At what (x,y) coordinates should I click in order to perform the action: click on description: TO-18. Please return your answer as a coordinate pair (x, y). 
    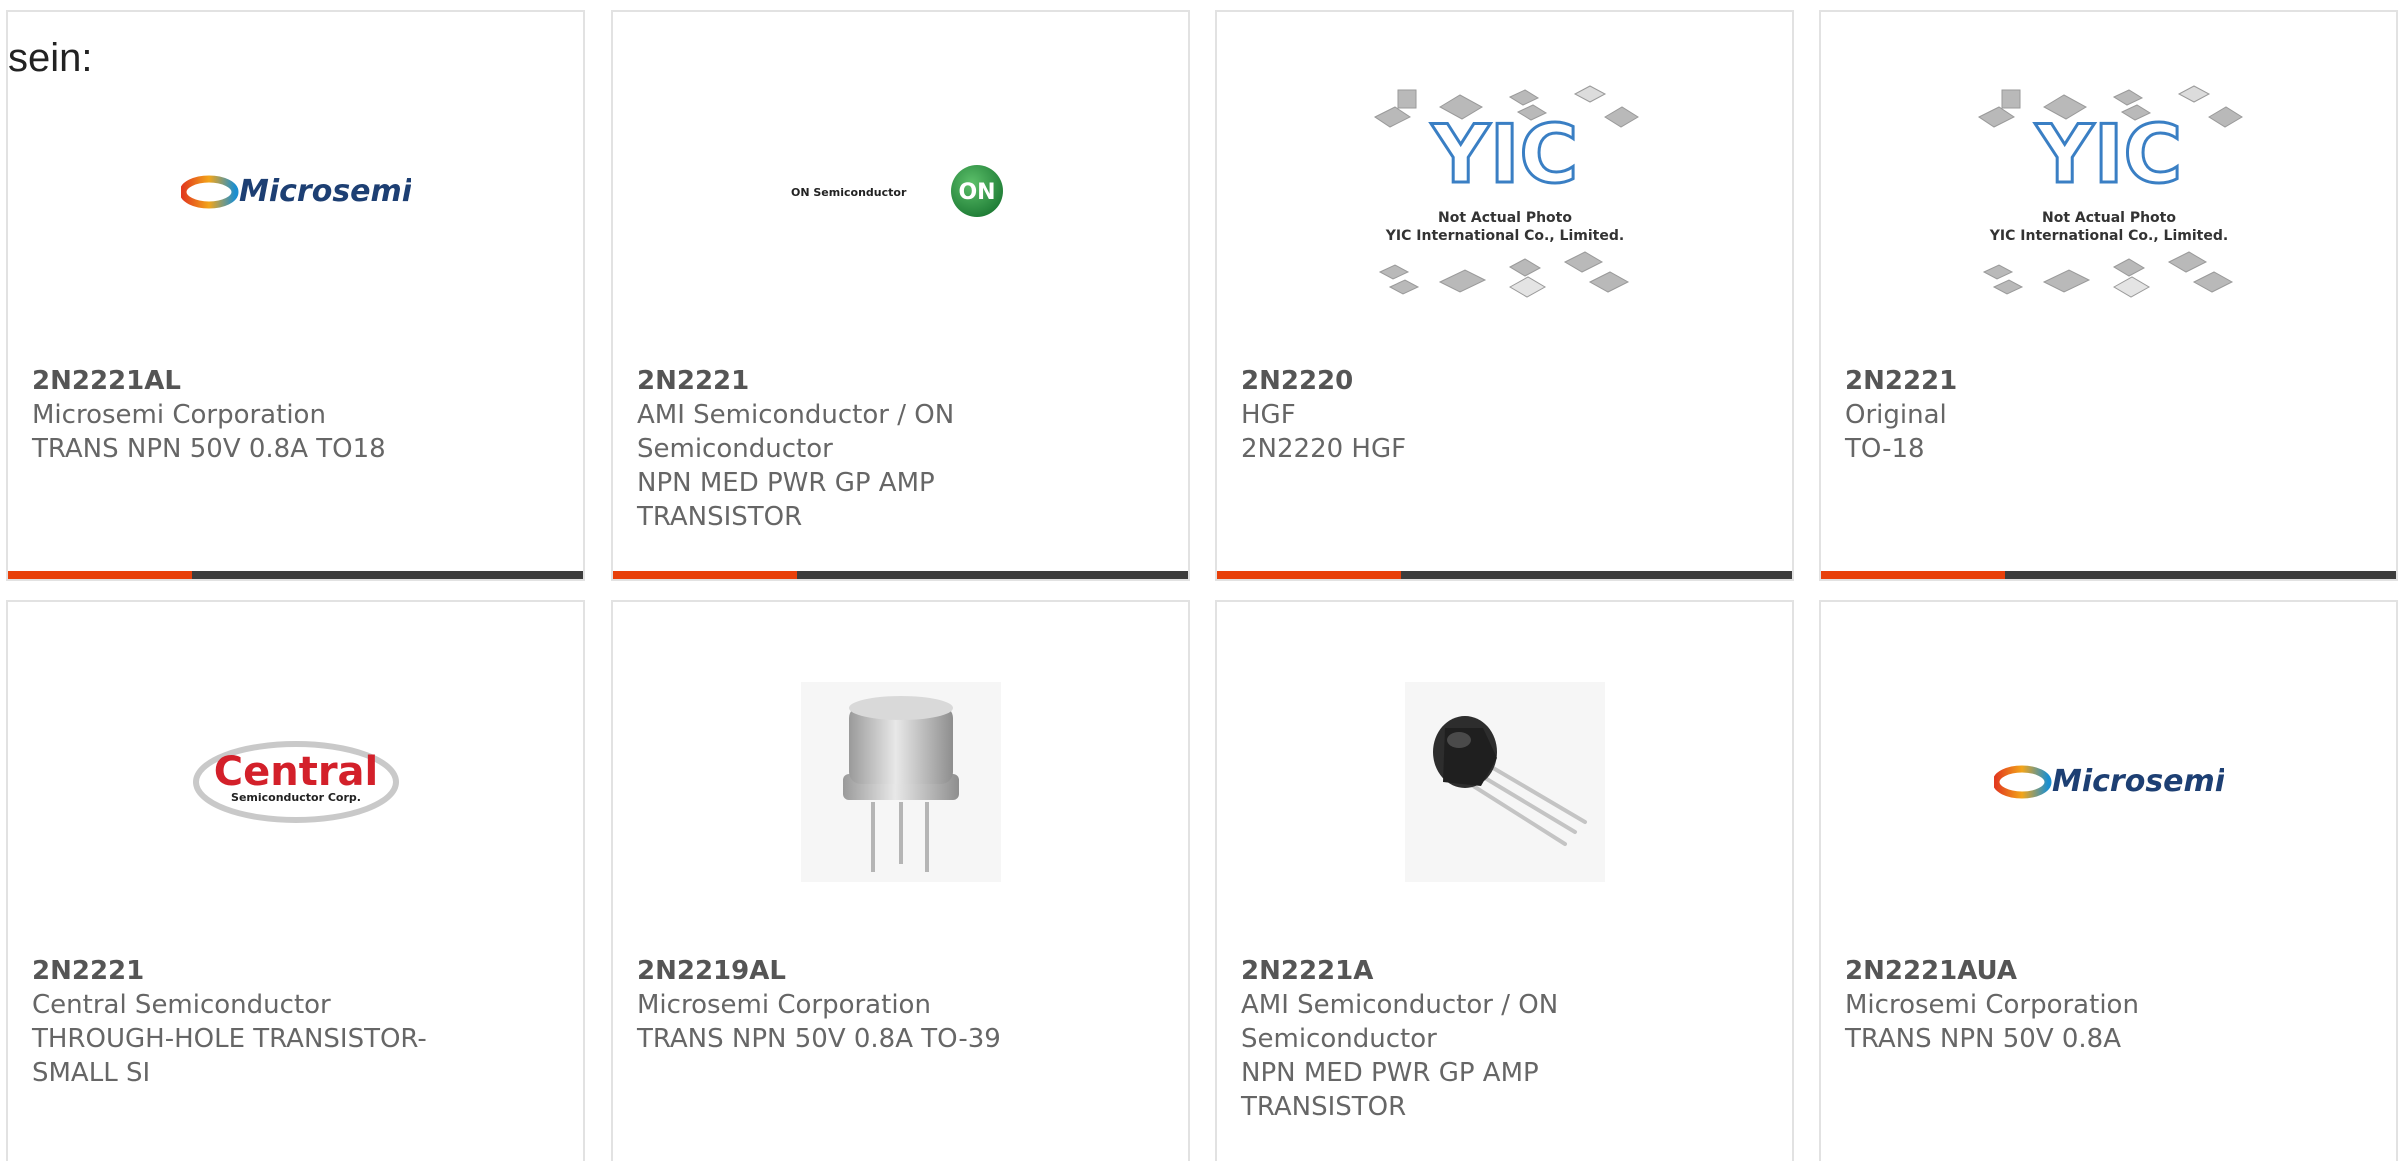
    Looking at the image, I should click on (1885, 449).